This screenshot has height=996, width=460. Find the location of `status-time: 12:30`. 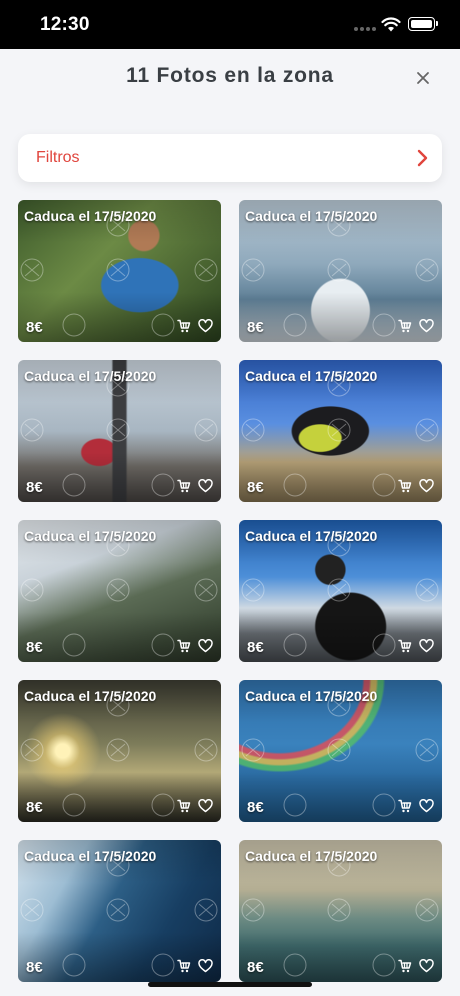

status-time: 12:30 is located at coordinates (65, 24).